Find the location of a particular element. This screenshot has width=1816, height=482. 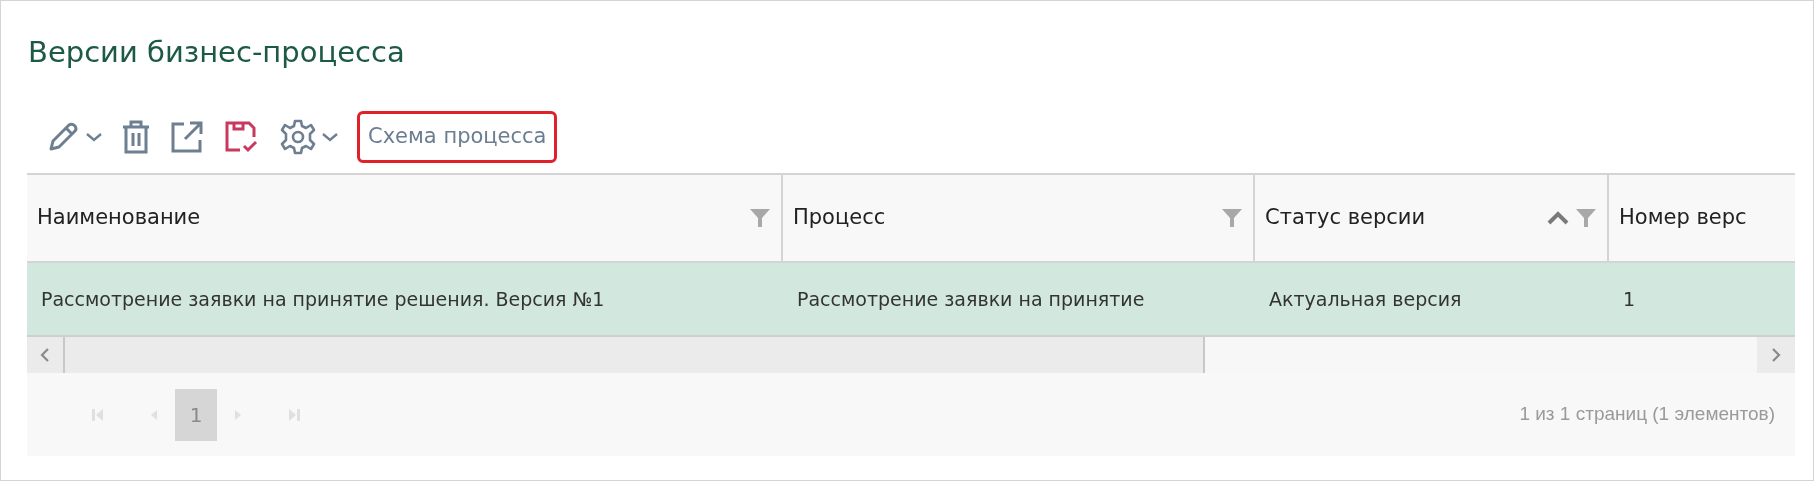

column-header: Статус версии is located at coordinates (1432, 218).